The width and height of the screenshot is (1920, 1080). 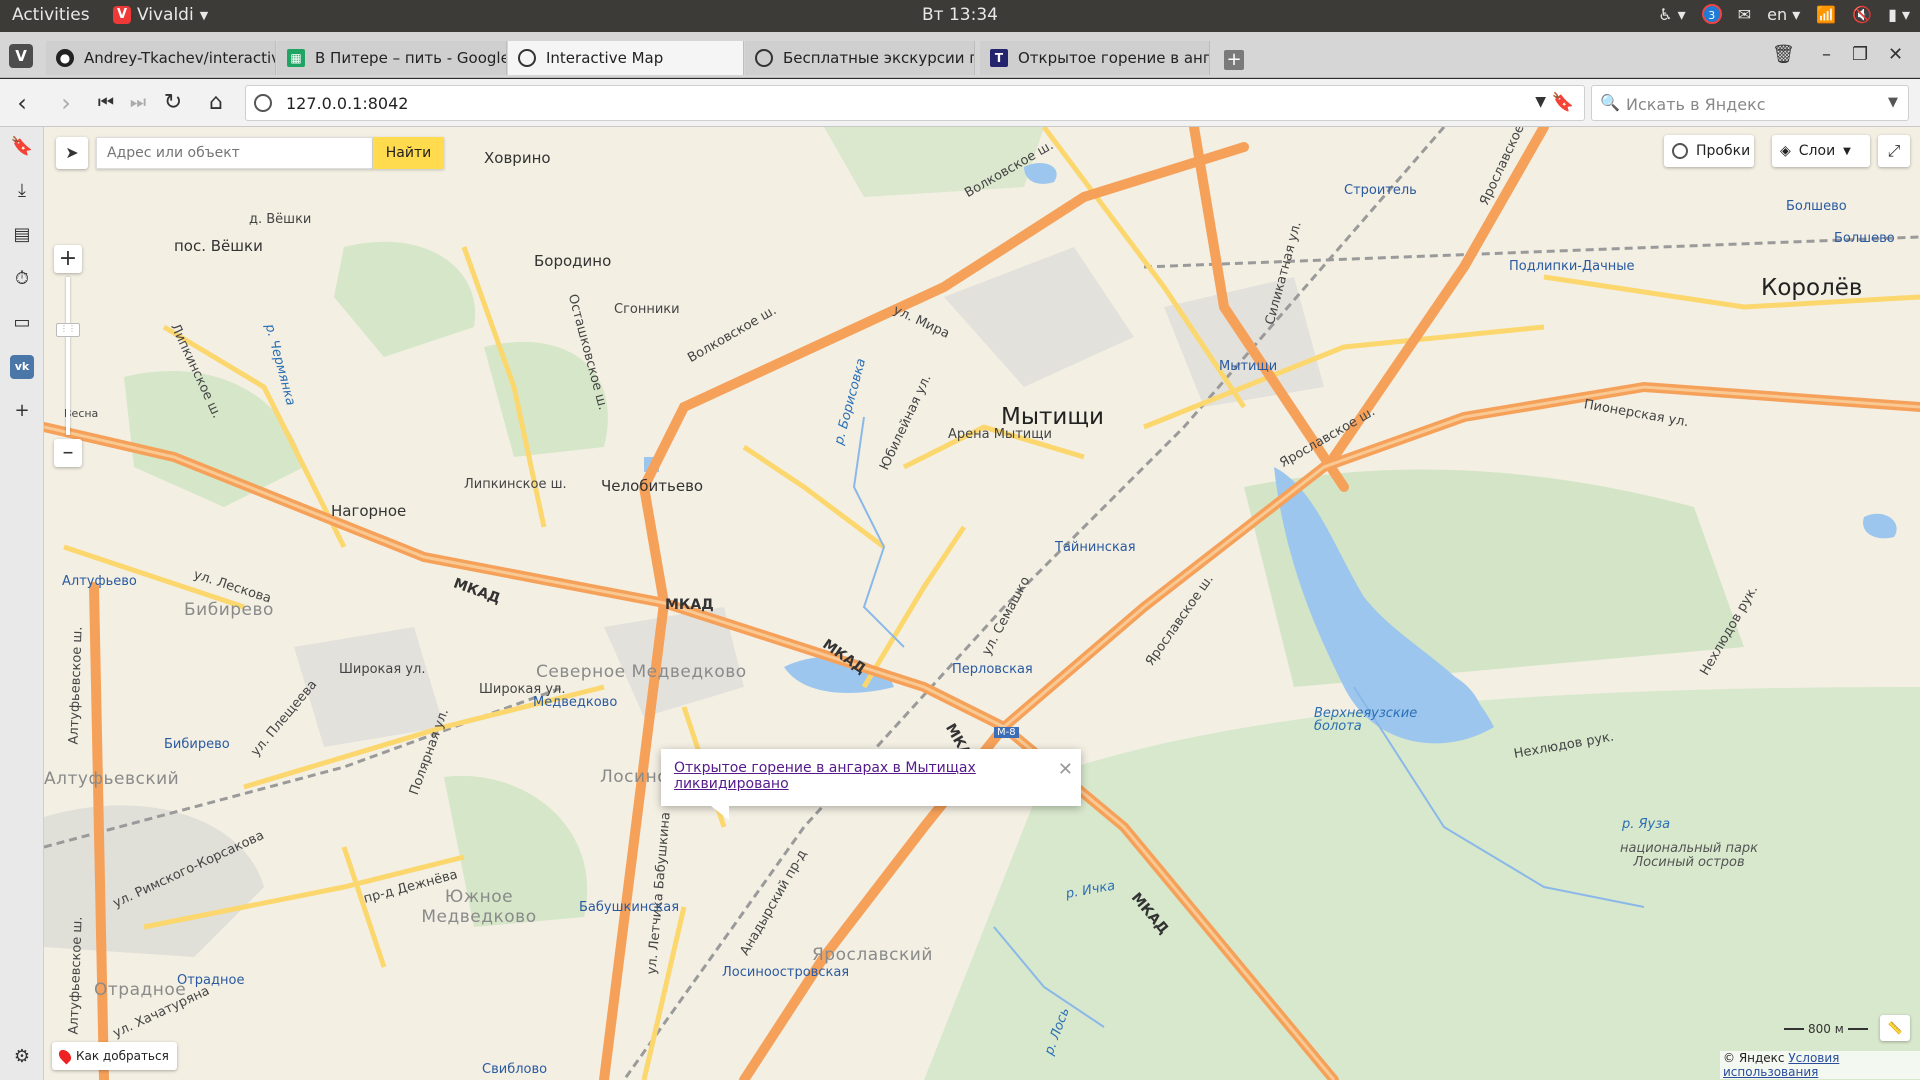 I want to click on messaging-icon: ✉, so click(x=1744, y=14).